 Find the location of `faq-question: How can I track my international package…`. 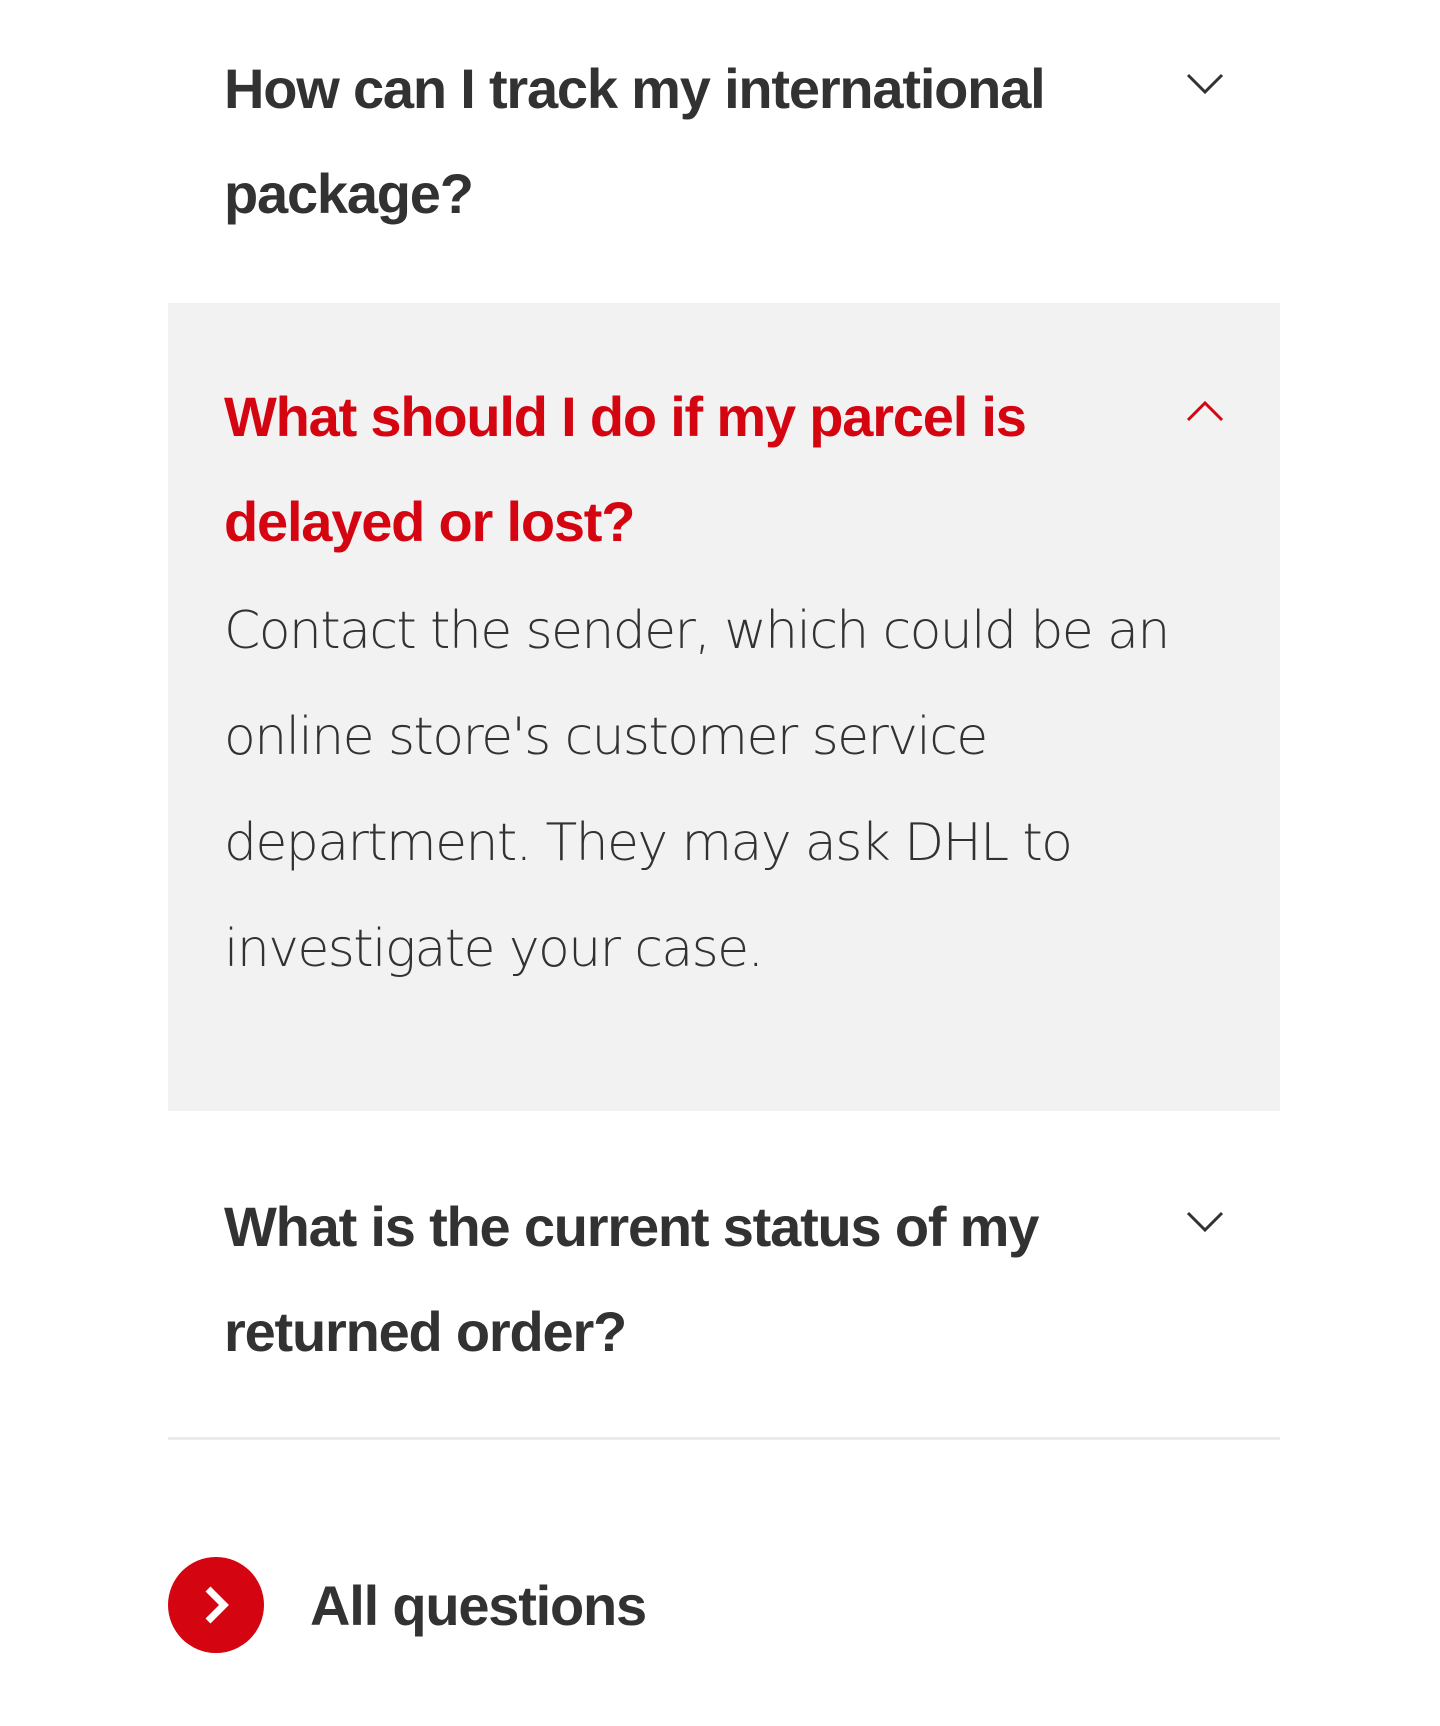

faq-question: How can I track my international package… is located at coordinates (654, 123).